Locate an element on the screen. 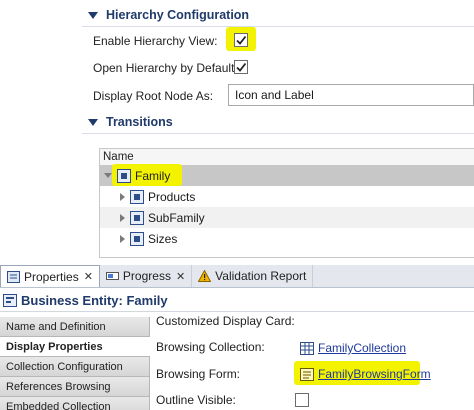  tab-properties: Properties ✕ is located at coordinates (50, 276).